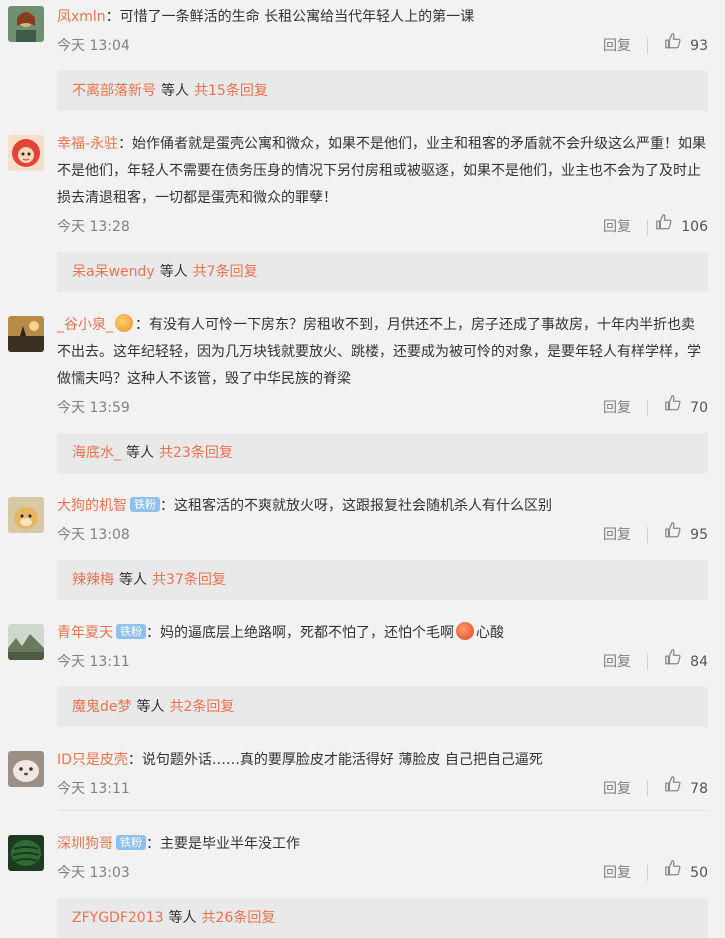 The width and height of the screenshot is (725, 938). Describe the element at coordinates (93, 535) in the screenshot. I see `comment-time: 今天 13:08` at that location.